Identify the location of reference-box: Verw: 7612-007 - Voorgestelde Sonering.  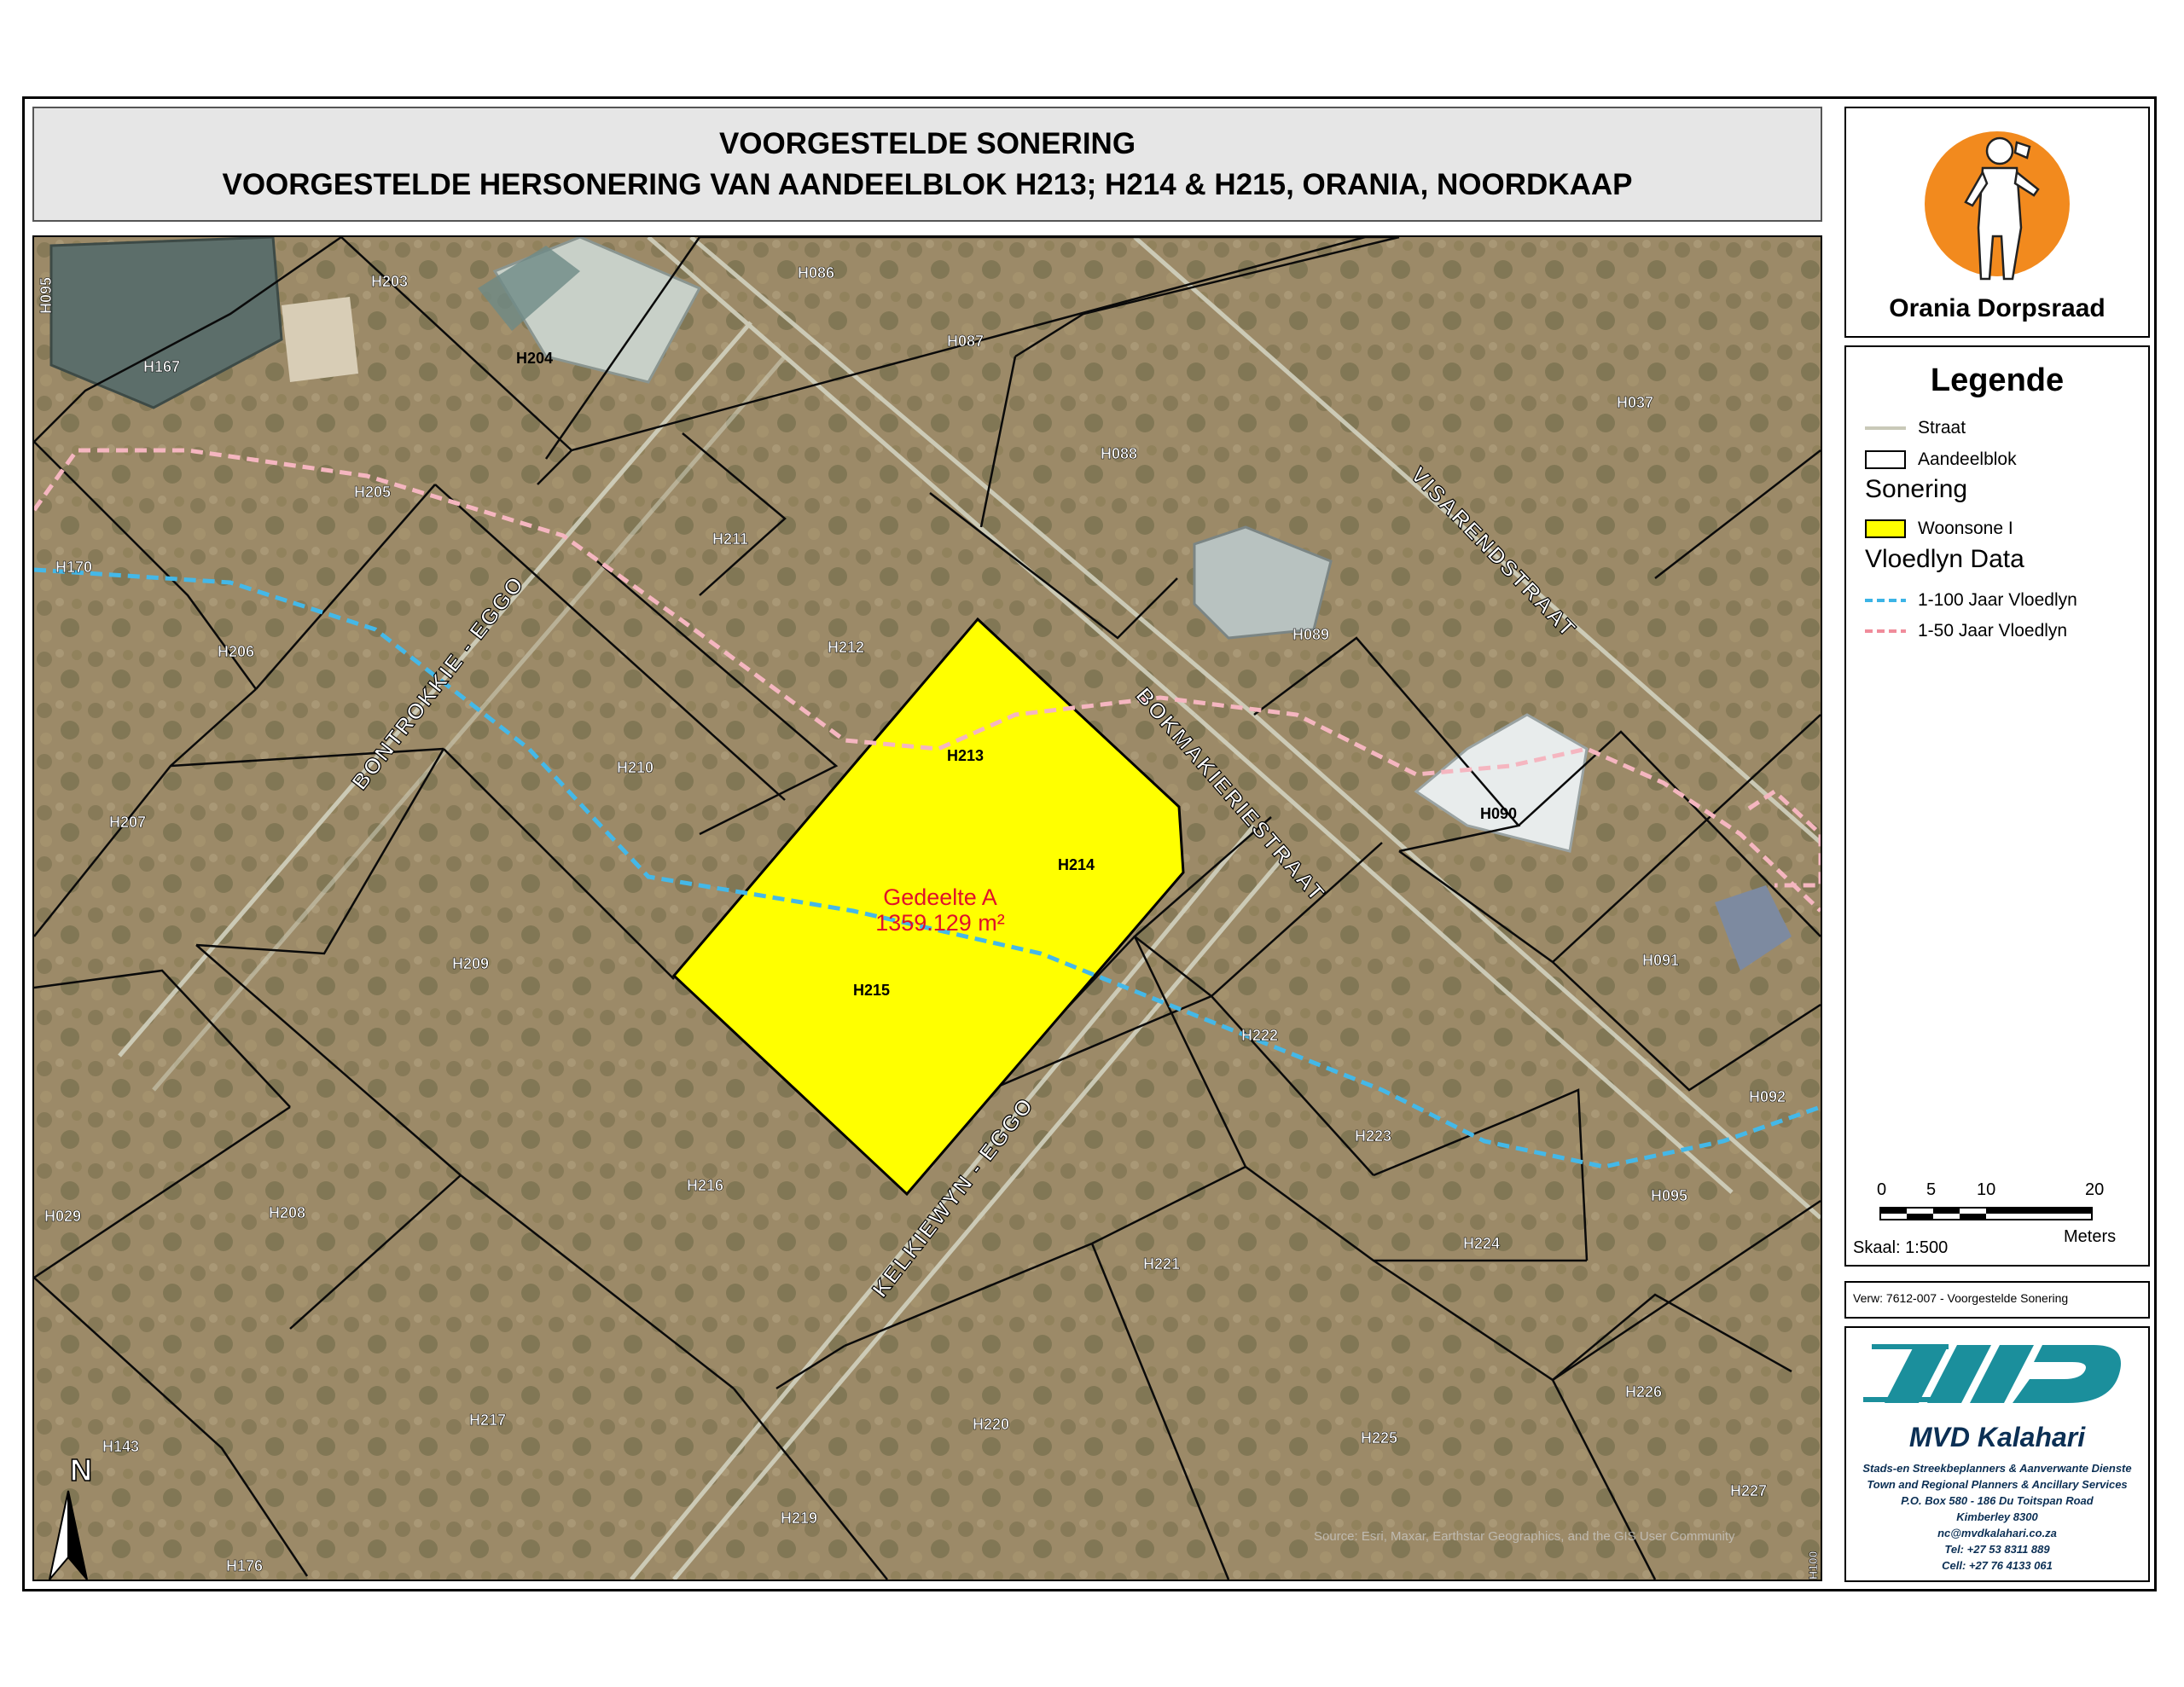
(1997, 1300).